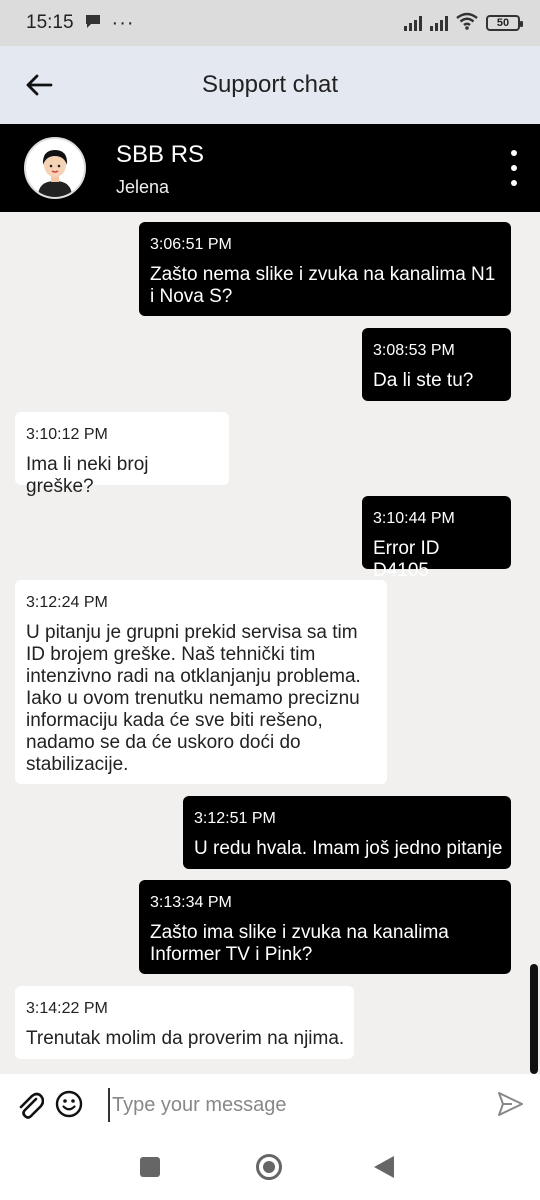  I want to click on composer-bar, so click(270, 1105).